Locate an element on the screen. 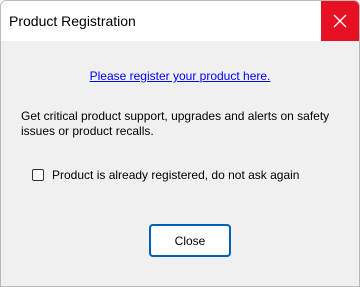 This screenshot has width=360, height=287. close-icon is located at coordinates (340, 21).